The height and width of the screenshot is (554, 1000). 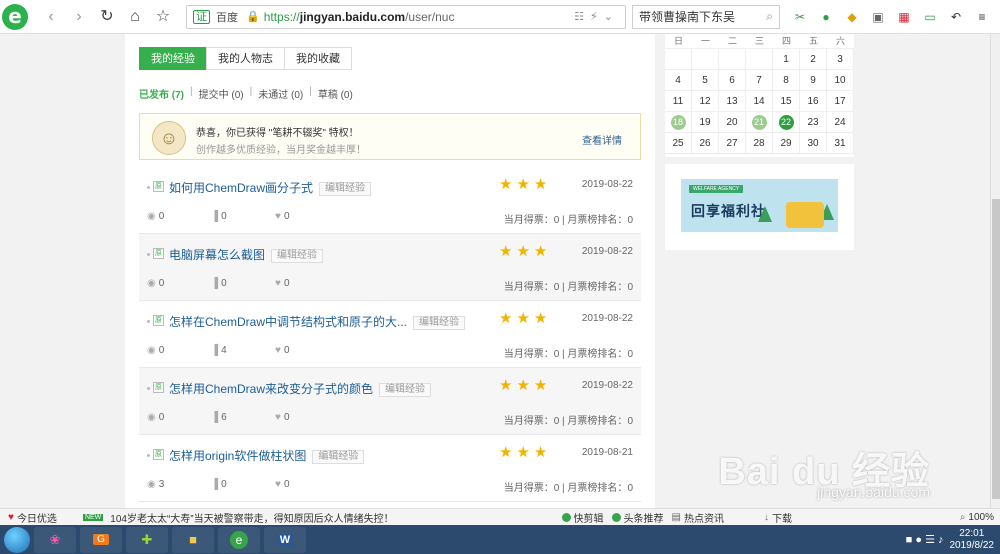 I want to click on scrollbar-thumb, so click(x=996, y=349).